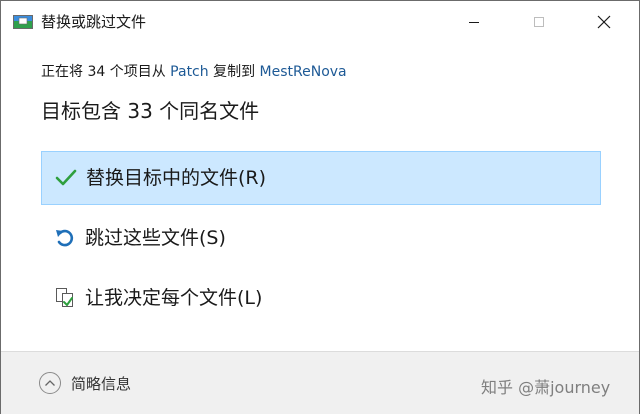 This screenshot has width=640, height=414. I want to click on minimize-button, so click(474, 22).